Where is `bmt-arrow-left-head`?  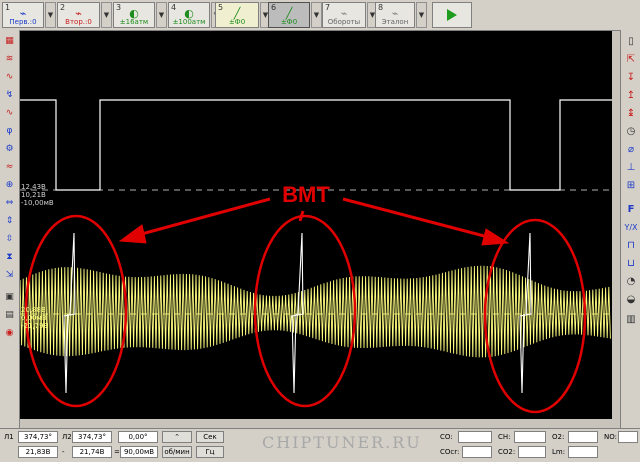 bmt-arrow-left-head is located at coordinates (132, 234).